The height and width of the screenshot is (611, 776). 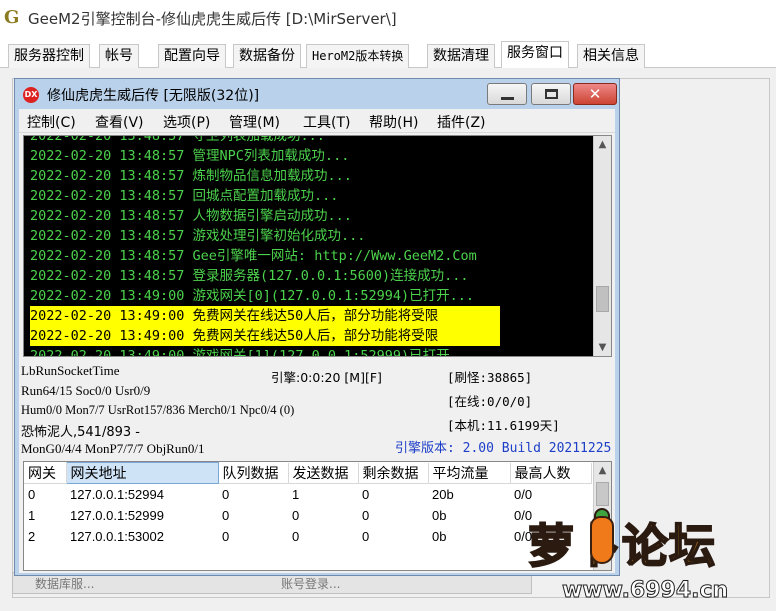 What do you see at coordinates (523, 494) in the screenshot?
I see `cell-max: 0/0` at bounding box center [523, 494].